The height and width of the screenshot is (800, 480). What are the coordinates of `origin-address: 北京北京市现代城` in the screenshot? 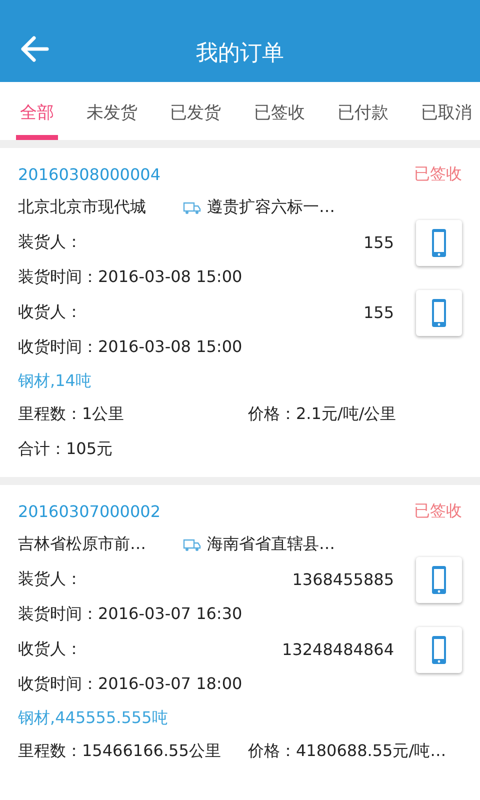 It's located at (82, 207).